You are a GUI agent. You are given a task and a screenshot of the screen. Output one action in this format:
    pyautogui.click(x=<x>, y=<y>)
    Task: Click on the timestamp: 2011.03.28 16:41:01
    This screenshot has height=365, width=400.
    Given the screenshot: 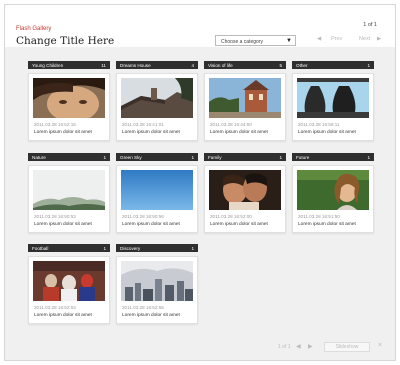 What is the action you would take?
    pyautogui.click(x=143, y=124)
    